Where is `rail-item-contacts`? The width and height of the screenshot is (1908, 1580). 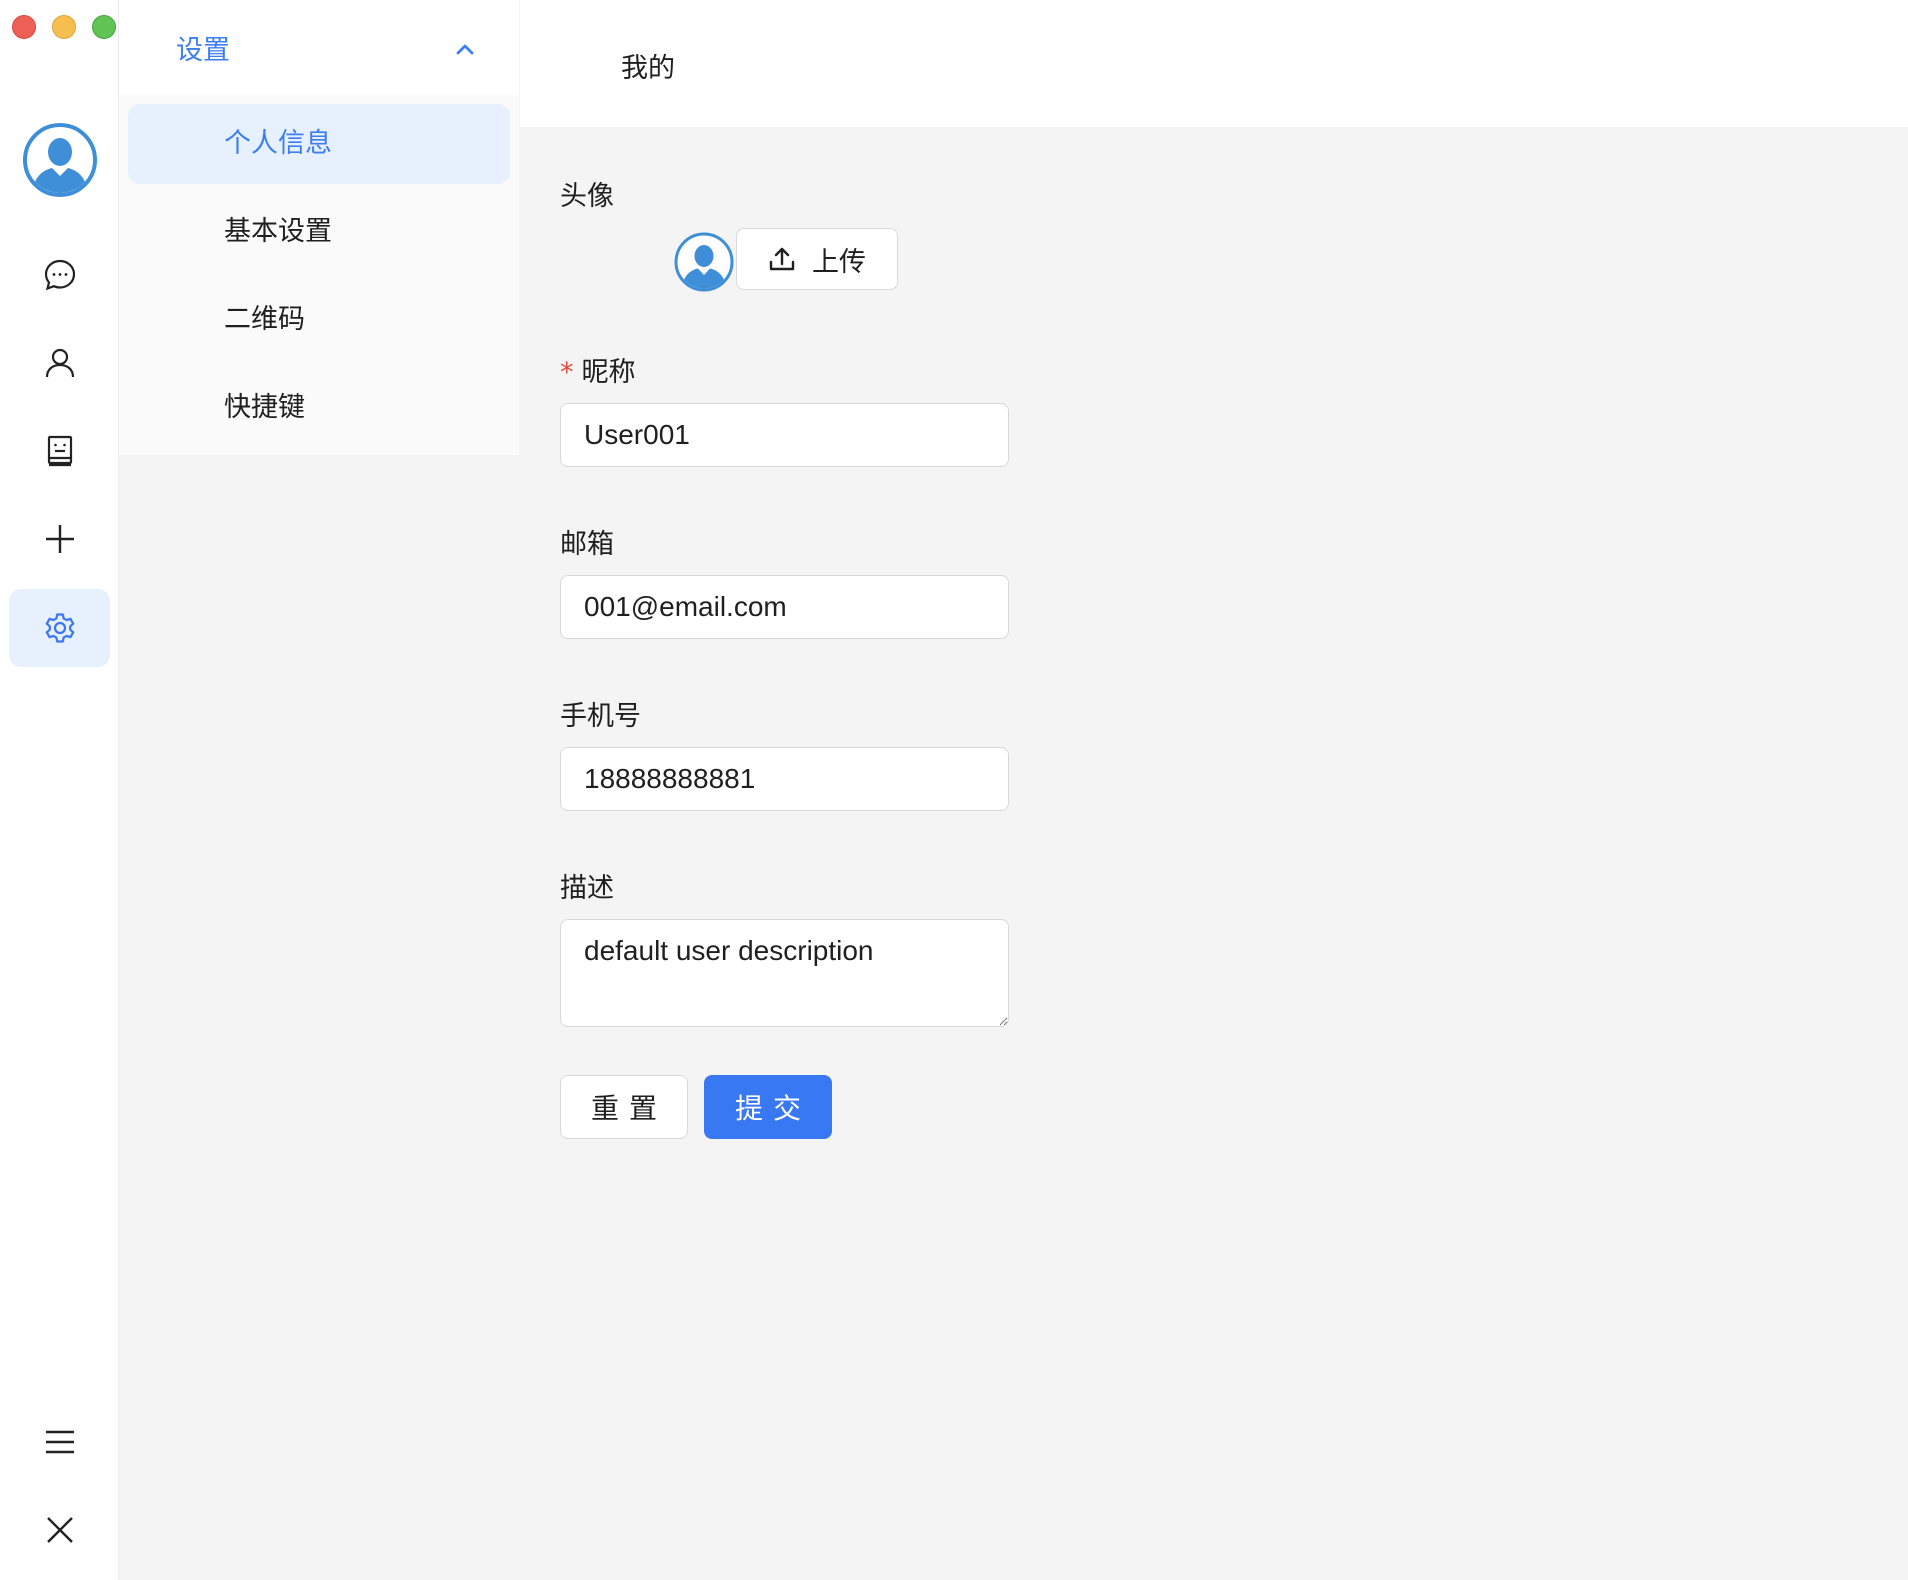 rail-item-contacts is located at coordinates (59, 363).